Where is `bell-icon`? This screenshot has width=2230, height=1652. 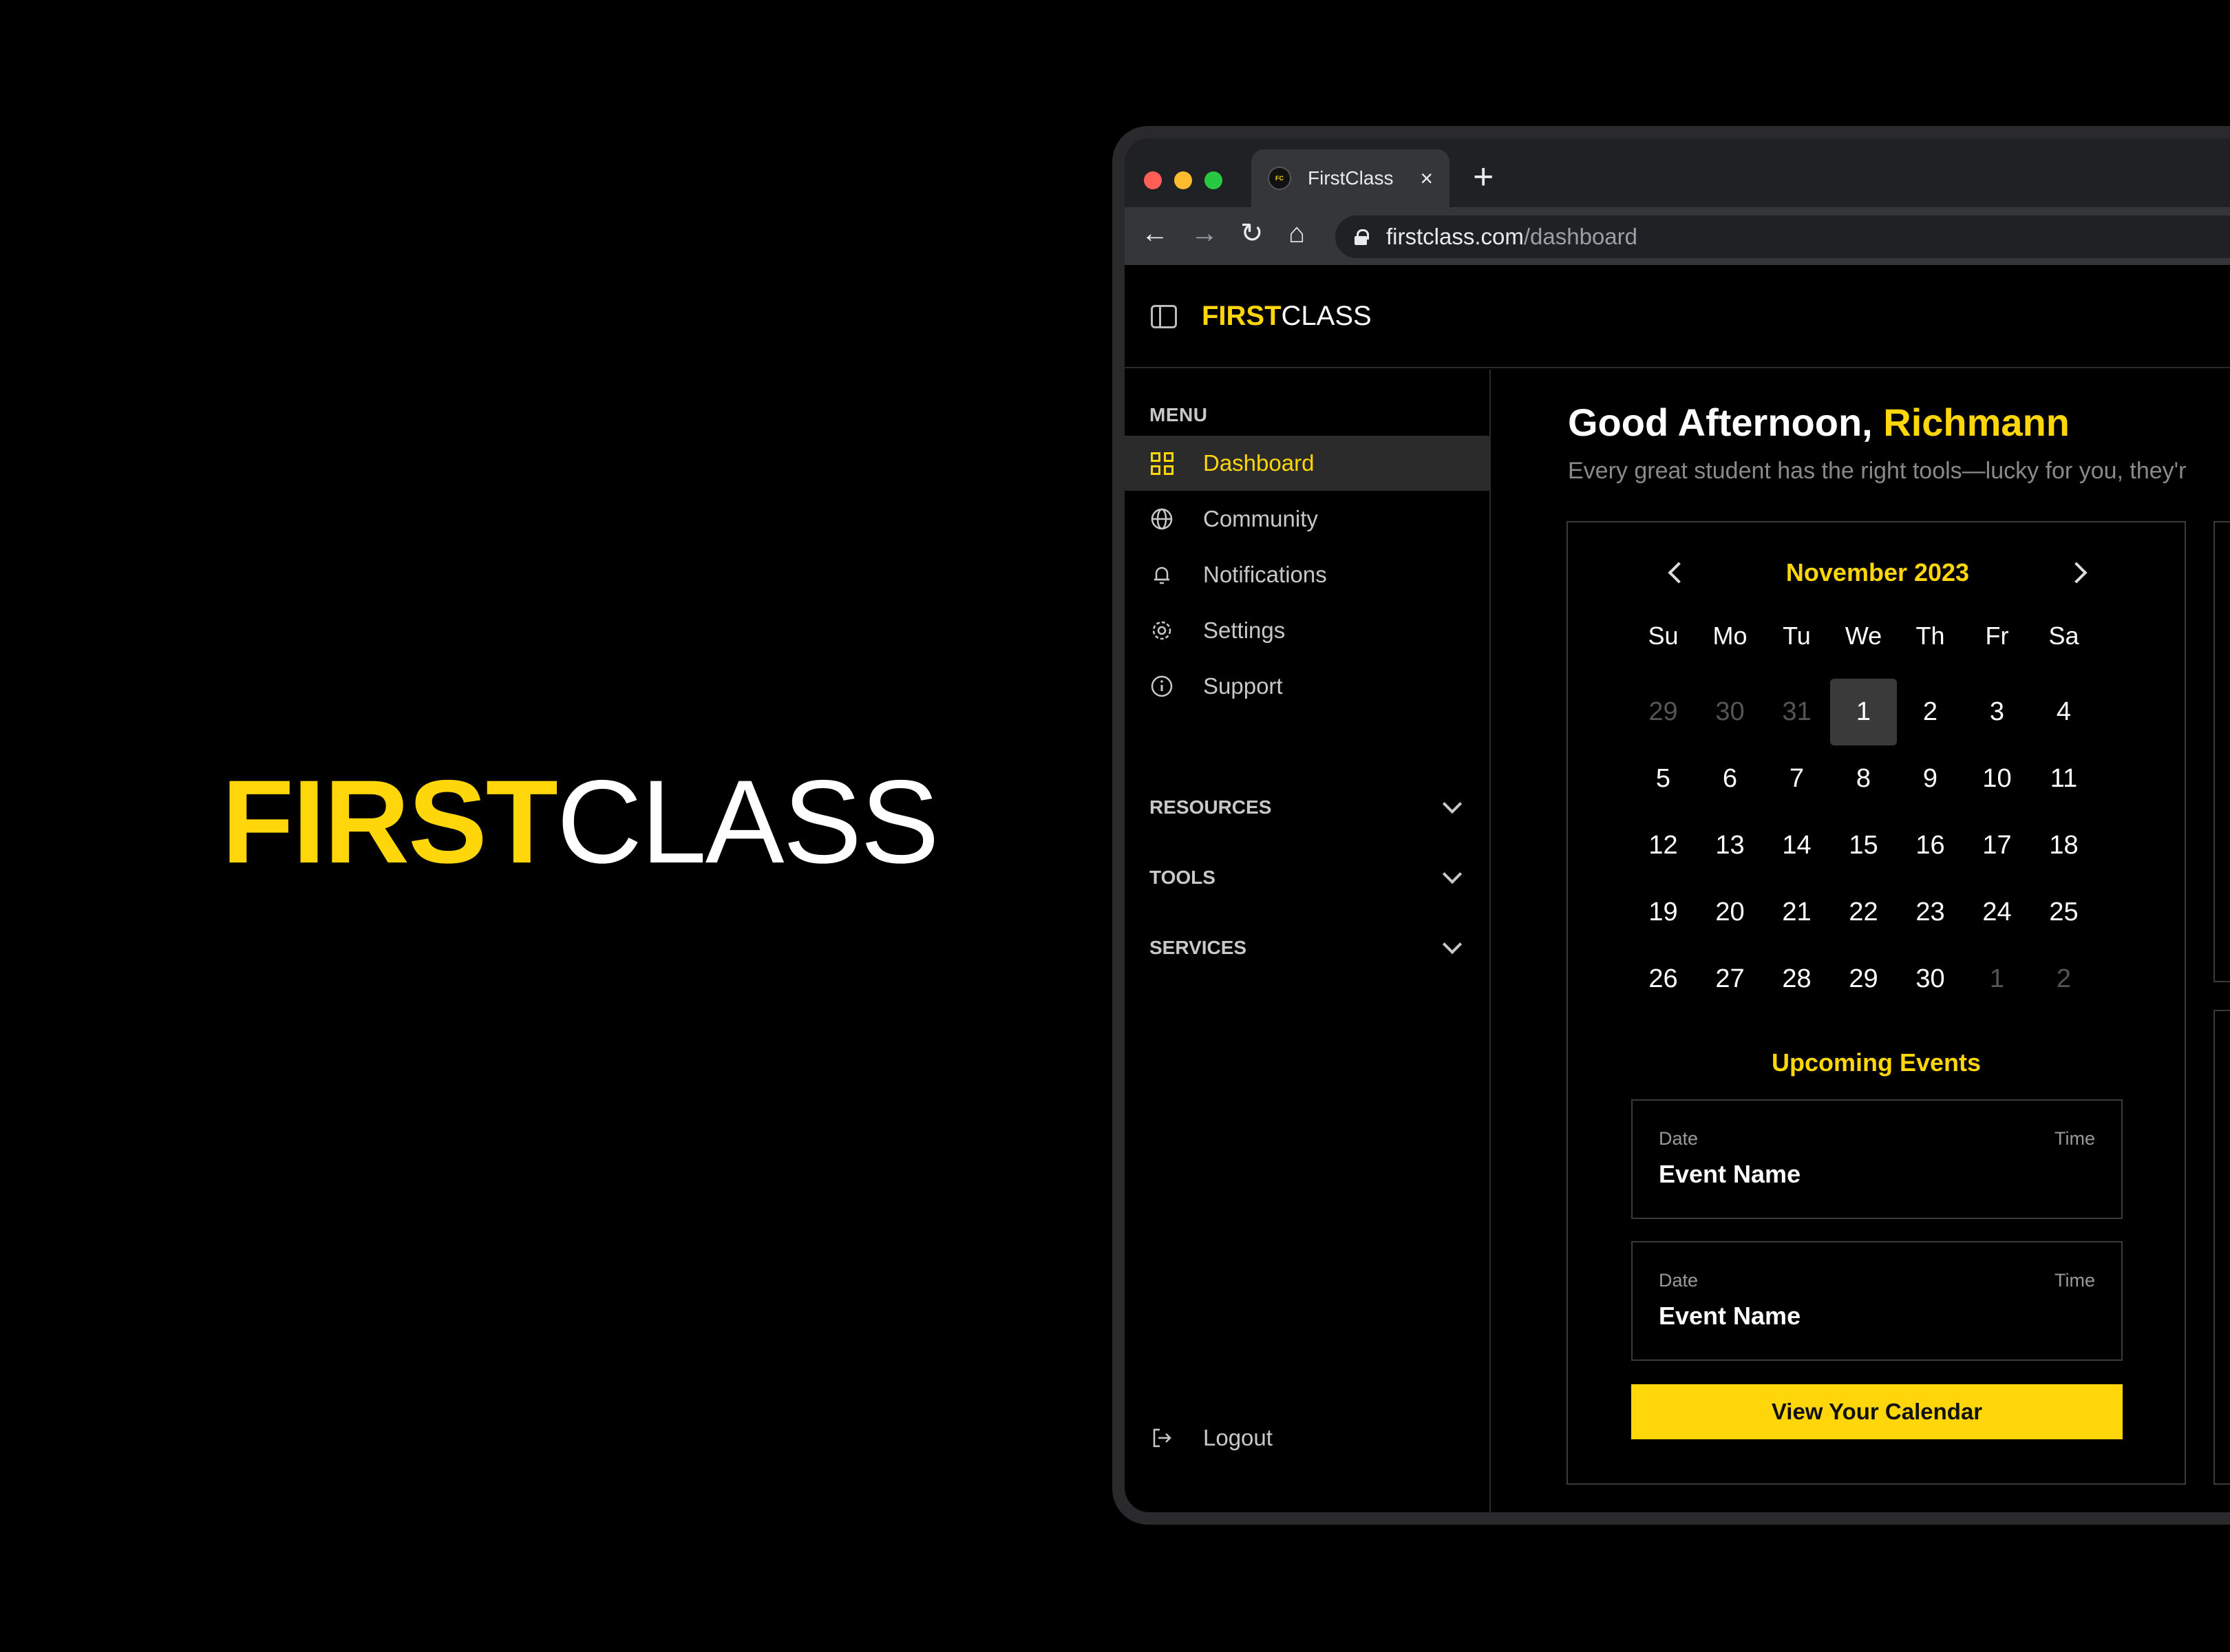 bell-icon is located at coordinates (1161, 574).